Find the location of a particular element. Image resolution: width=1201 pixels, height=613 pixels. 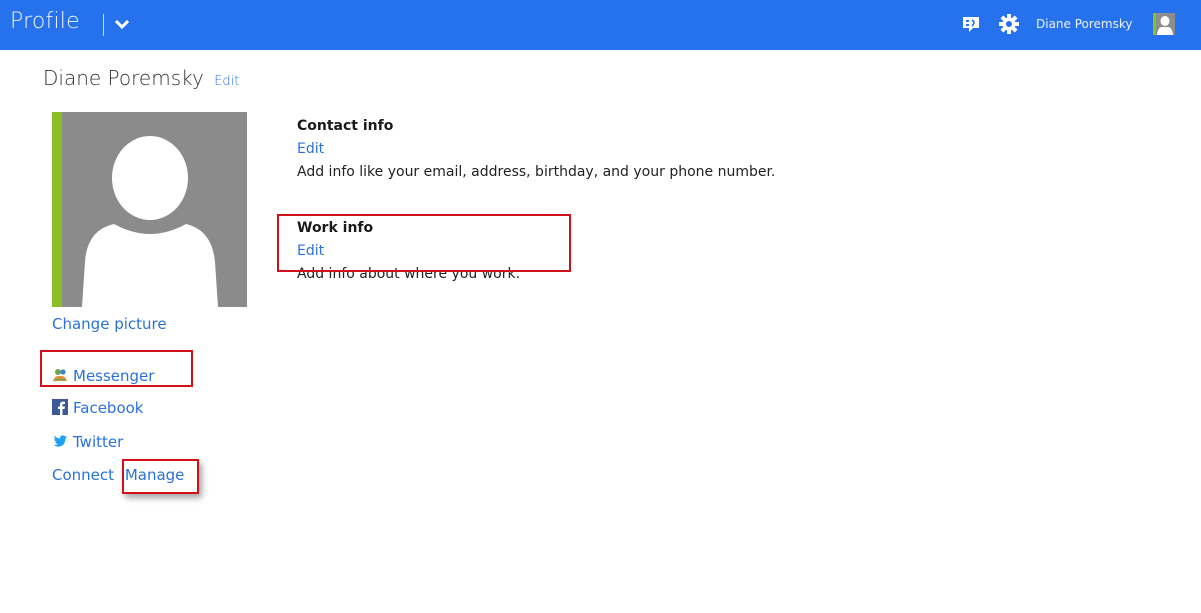

gear-icon is located at coordinates (1009, 24).